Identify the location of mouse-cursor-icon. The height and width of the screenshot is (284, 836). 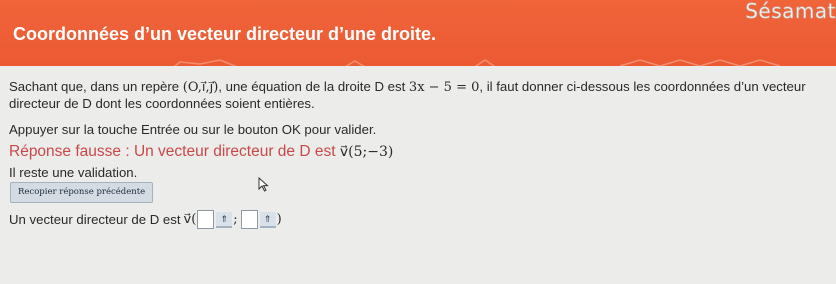
(263, 184).